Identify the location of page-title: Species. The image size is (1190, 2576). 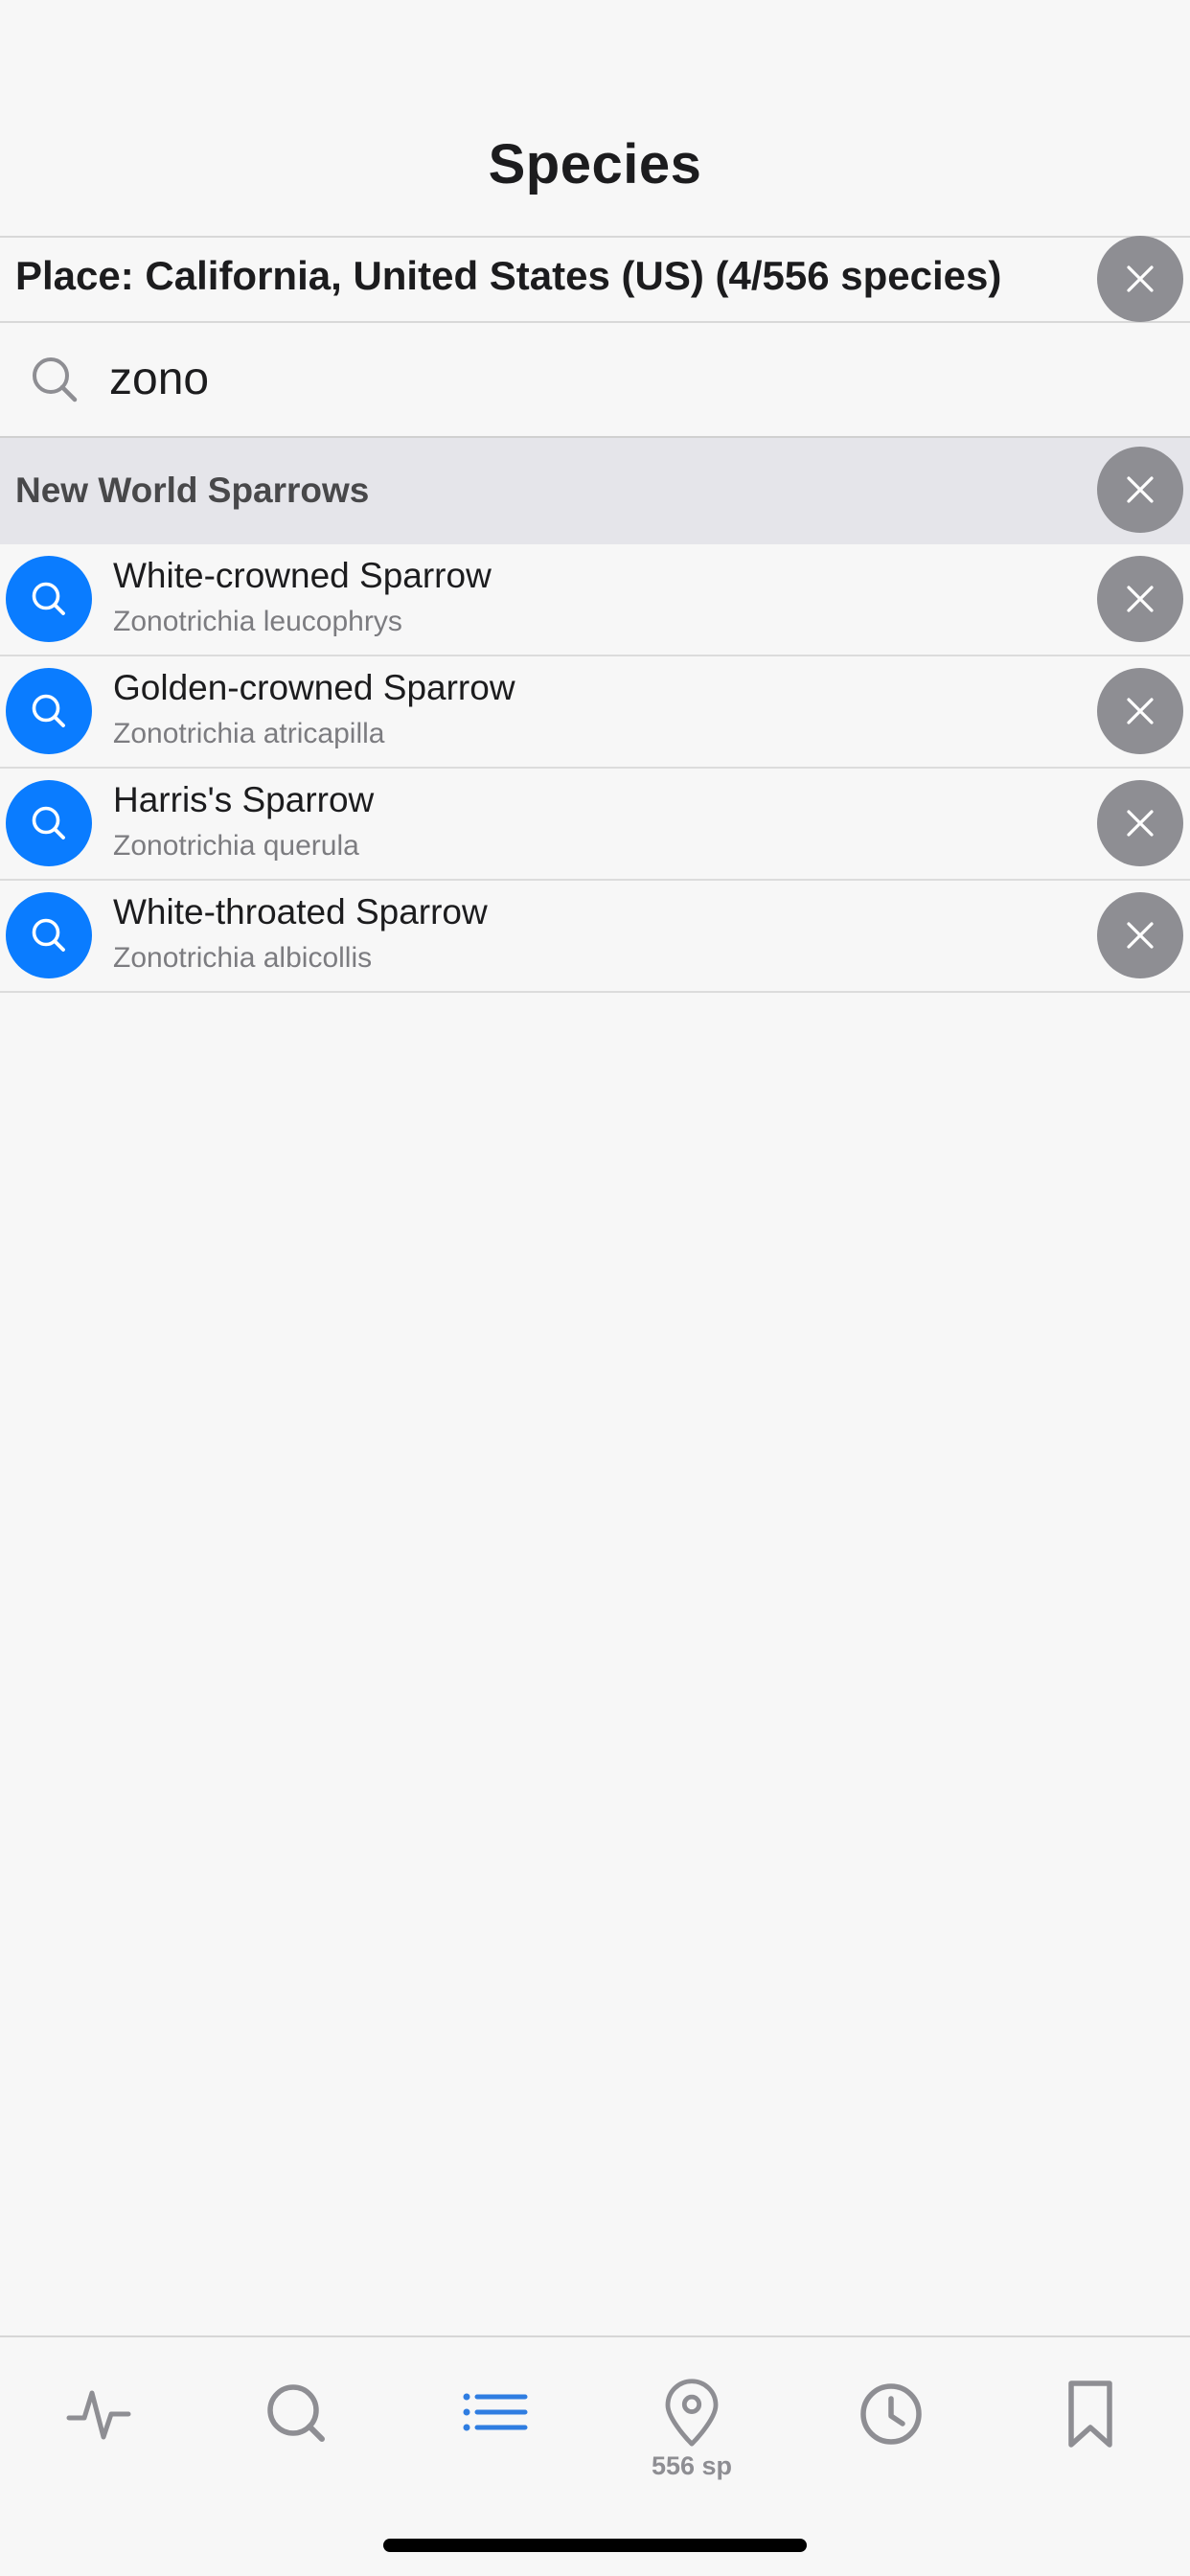
(595, 164).